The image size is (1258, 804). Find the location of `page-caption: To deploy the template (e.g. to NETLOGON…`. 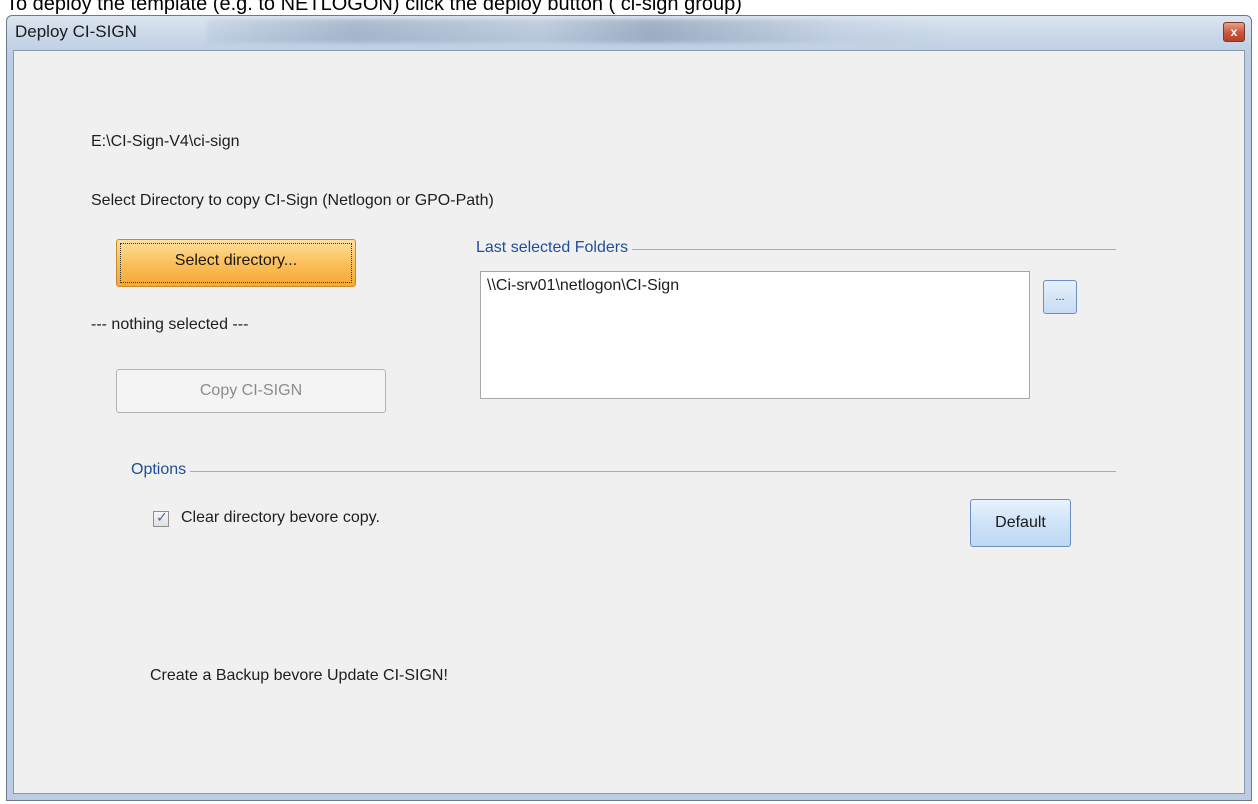

page-caption: To deploy the template (e.g. to NETLOGON… is located at coordinates (374, 7).